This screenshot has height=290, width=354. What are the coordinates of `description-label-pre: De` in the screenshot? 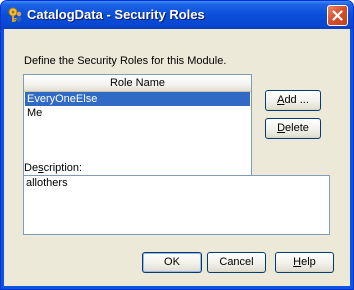 It's located at (31, 168).